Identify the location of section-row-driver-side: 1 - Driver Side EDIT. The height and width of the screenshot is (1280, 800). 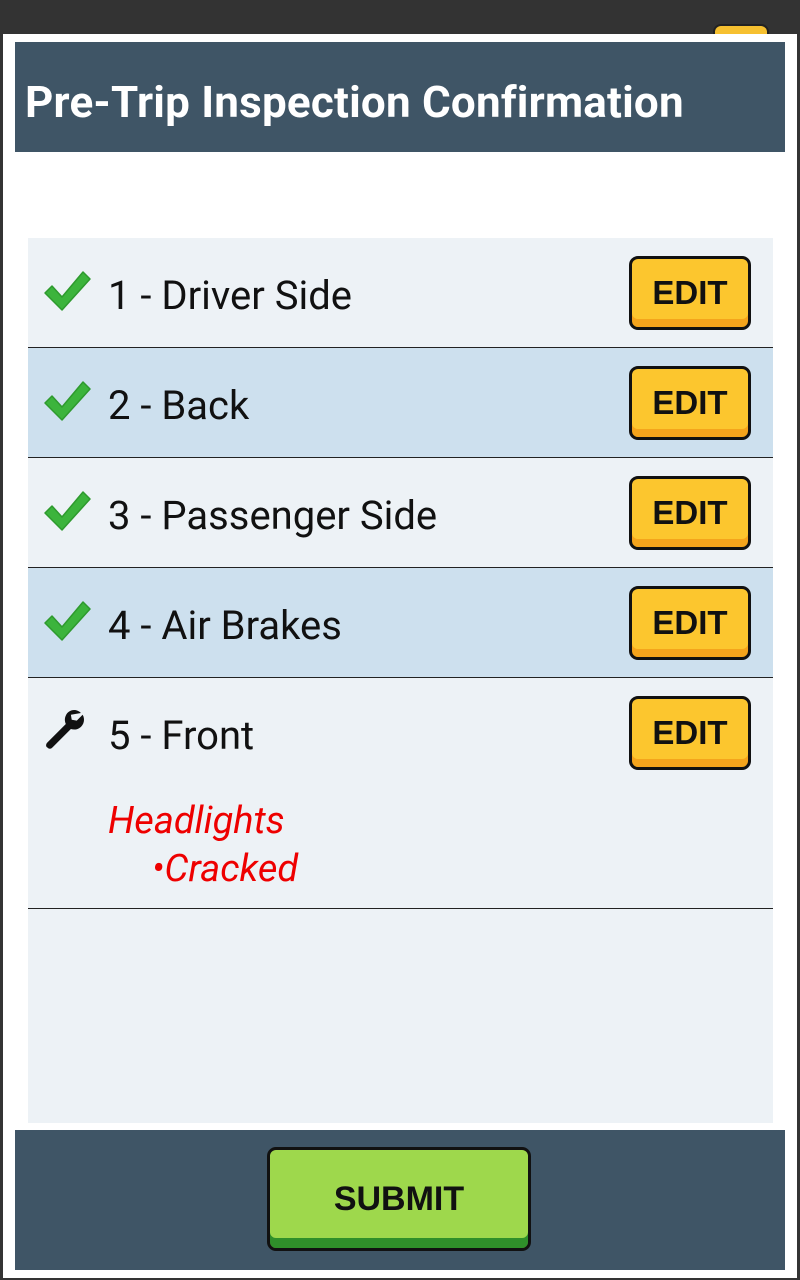
(400, 293).